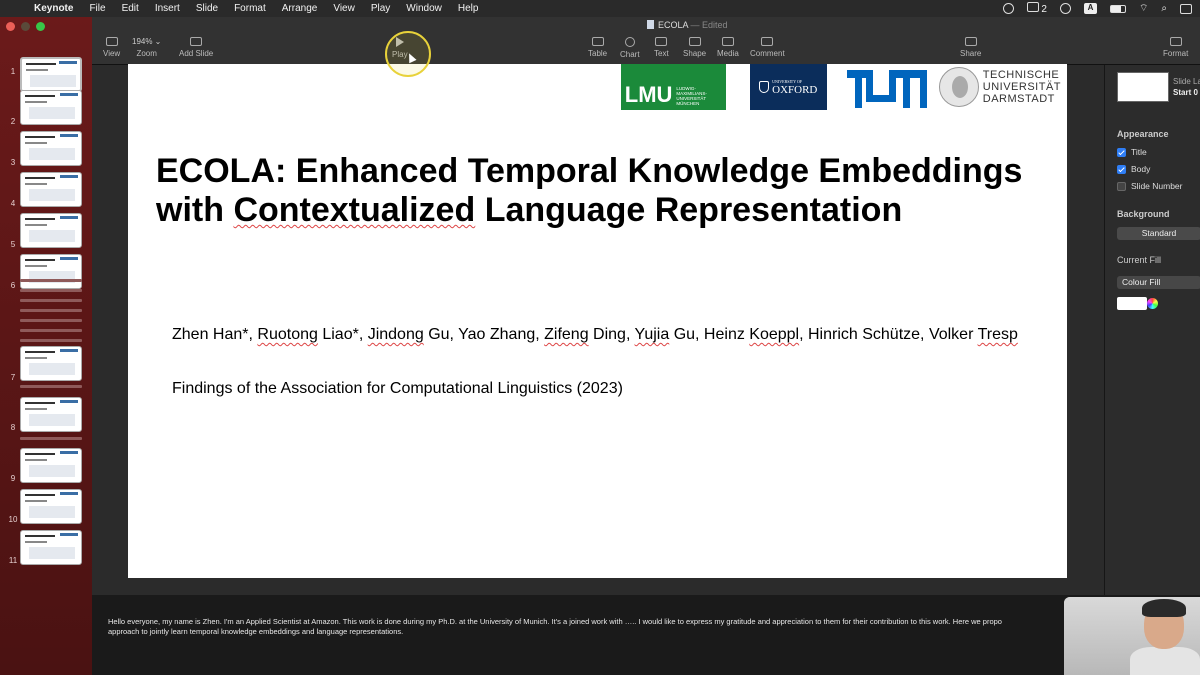 The image size is (1200, 675). What do you see at coordinates (970, 47) in the screenshot?
I see `share-button: Share` at bounding box center [970, 47].